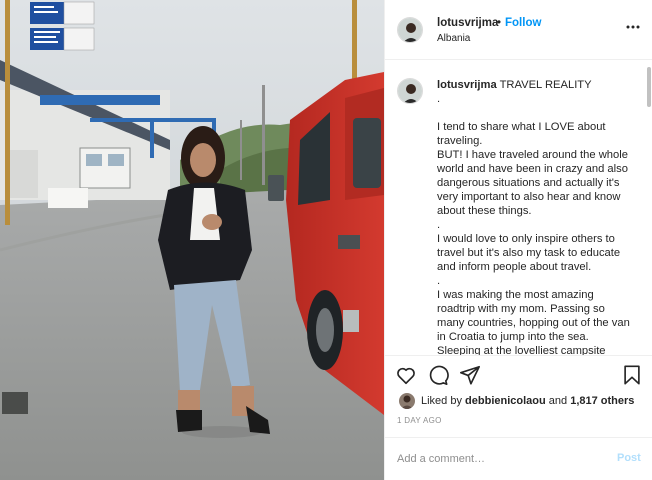 This screenshot has height=480, width=652. I want to click on share-icon, so click(470, 375).